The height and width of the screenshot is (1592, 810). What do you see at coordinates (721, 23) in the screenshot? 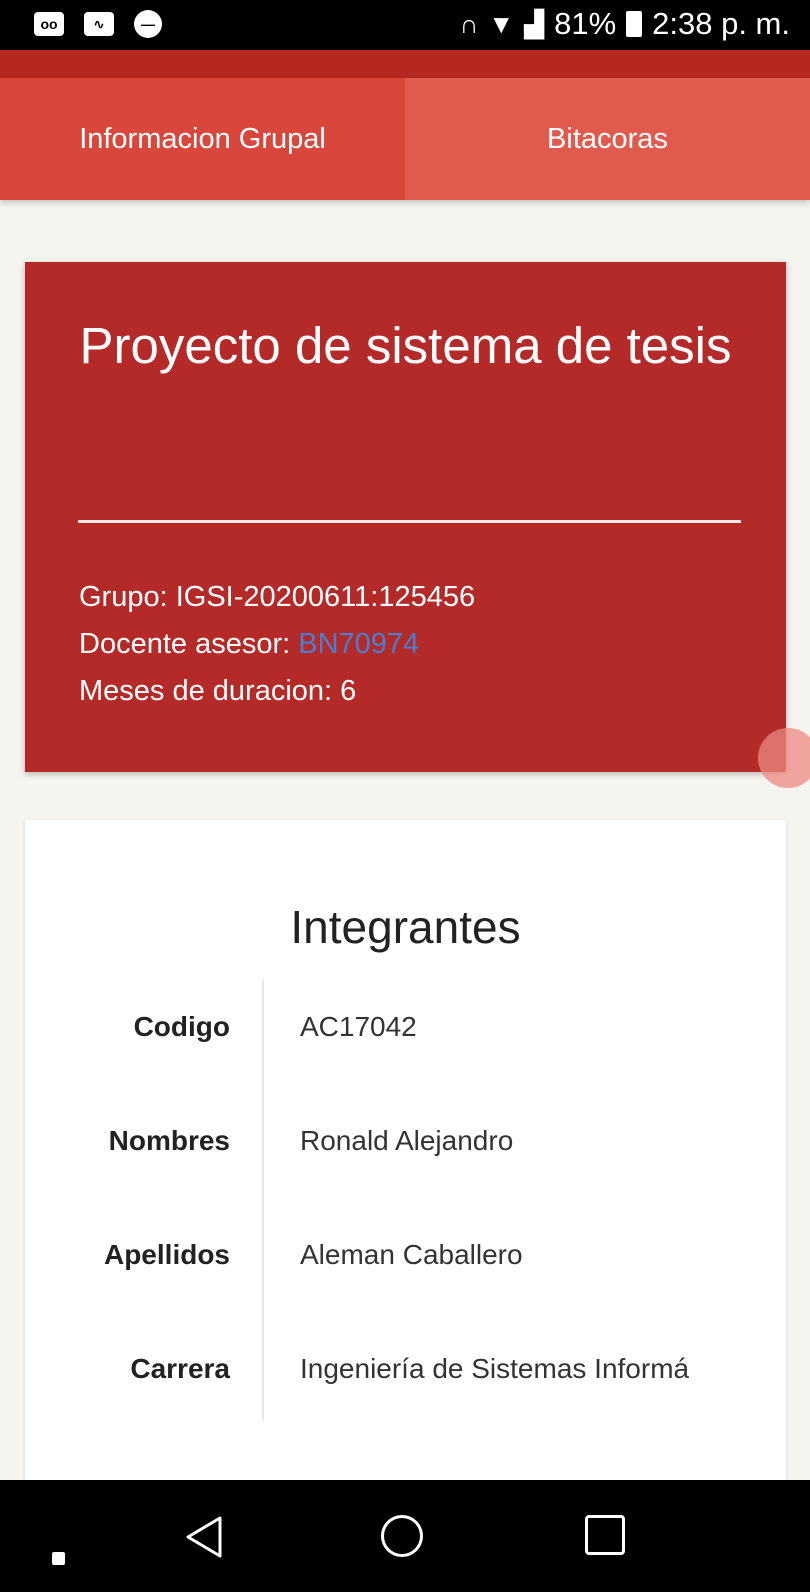
I see `clock: 2:38 p. m.` at bounding box center [721, 23].